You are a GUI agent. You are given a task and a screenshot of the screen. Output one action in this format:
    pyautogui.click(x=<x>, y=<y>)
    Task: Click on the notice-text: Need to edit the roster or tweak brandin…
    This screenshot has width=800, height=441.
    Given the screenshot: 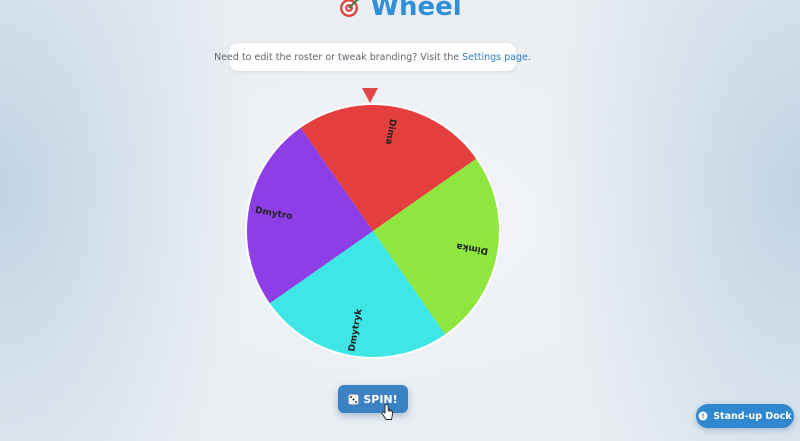 What is the action you would take?
    pyautogui.click(x=337, y=57)
    